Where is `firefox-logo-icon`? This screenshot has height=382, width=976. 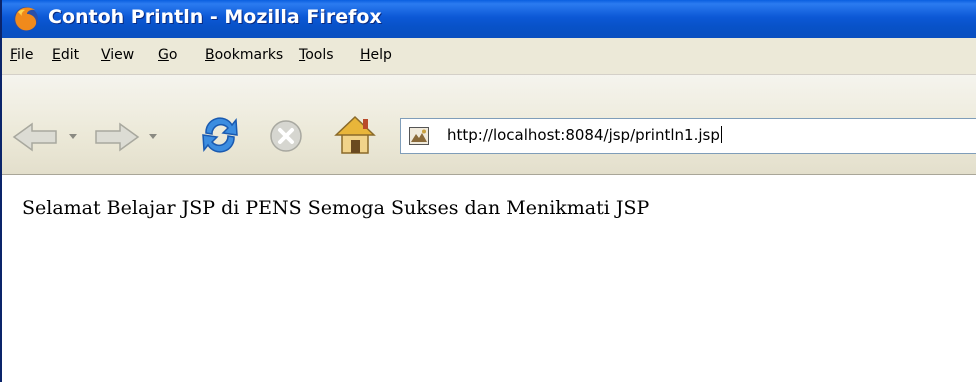
firefox-logo-icon is located at coordinates (26, 19).